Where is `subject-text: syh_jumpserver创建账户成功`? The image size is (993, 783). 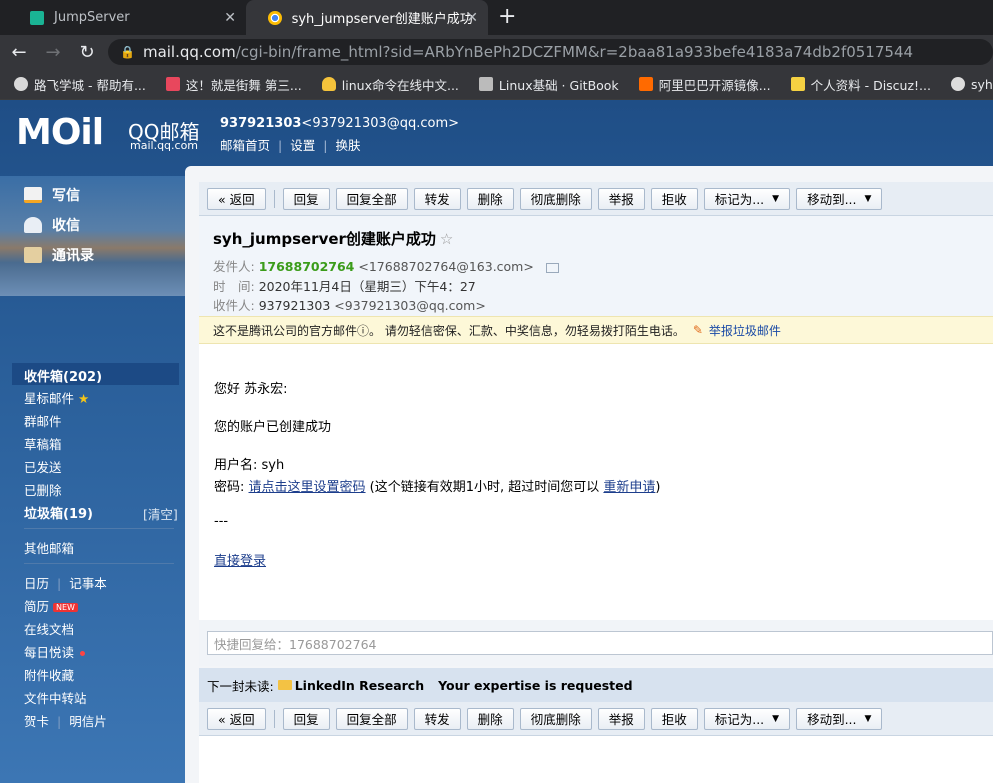 subject-text: syh_jumpserver创建账户成功 is located at coordinates (324, 239).